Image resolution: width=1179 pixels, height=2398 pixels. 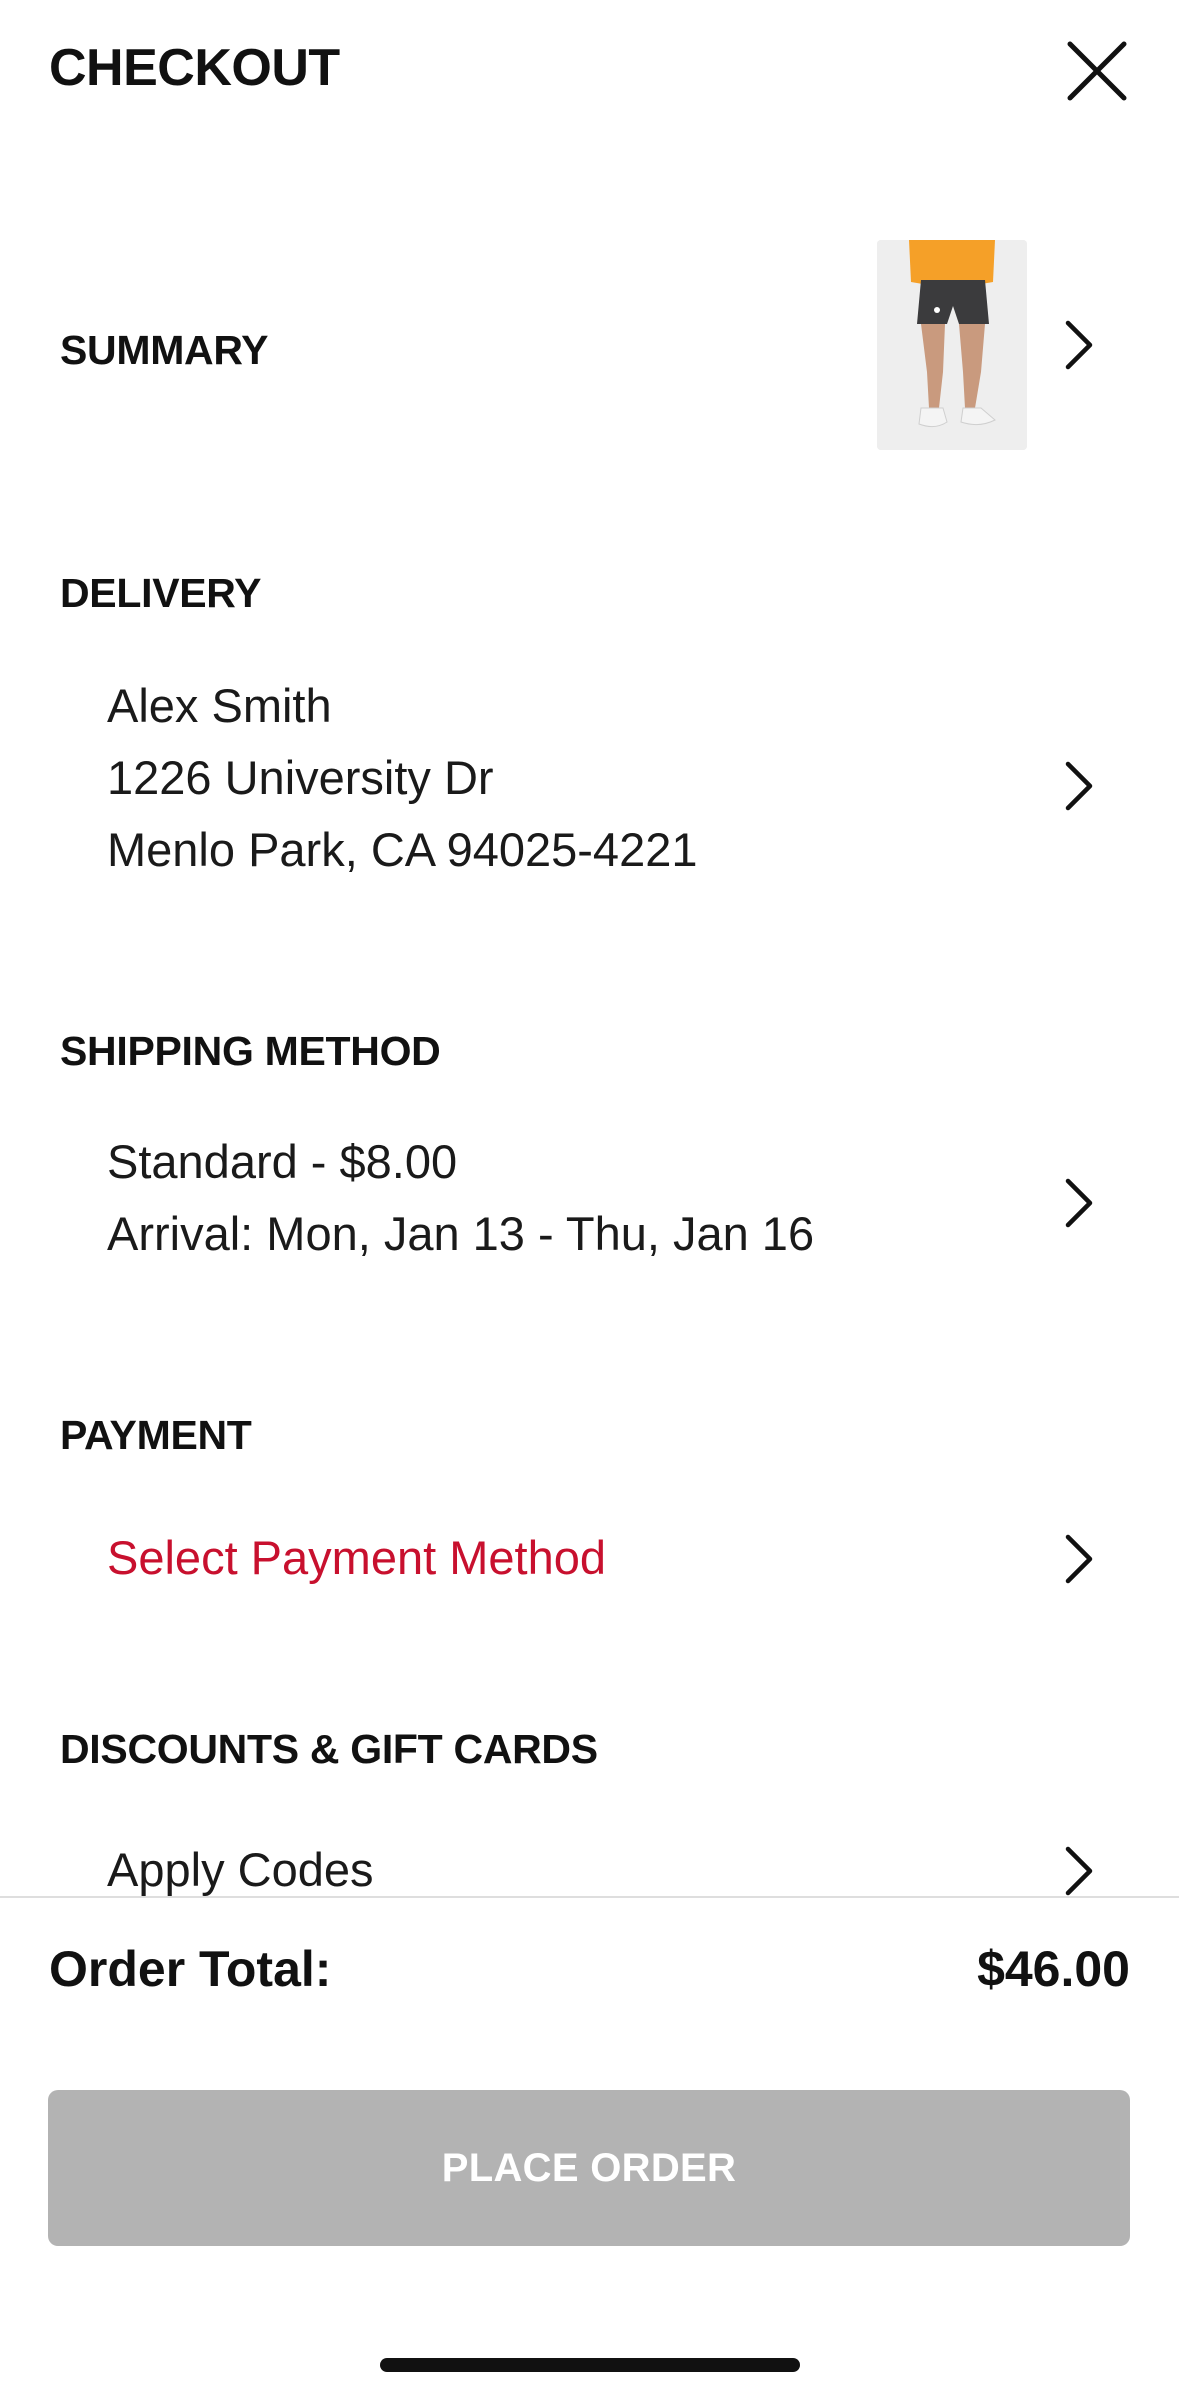 I want to click on payment-chevron-icon, so click(x=1078, y=1559).